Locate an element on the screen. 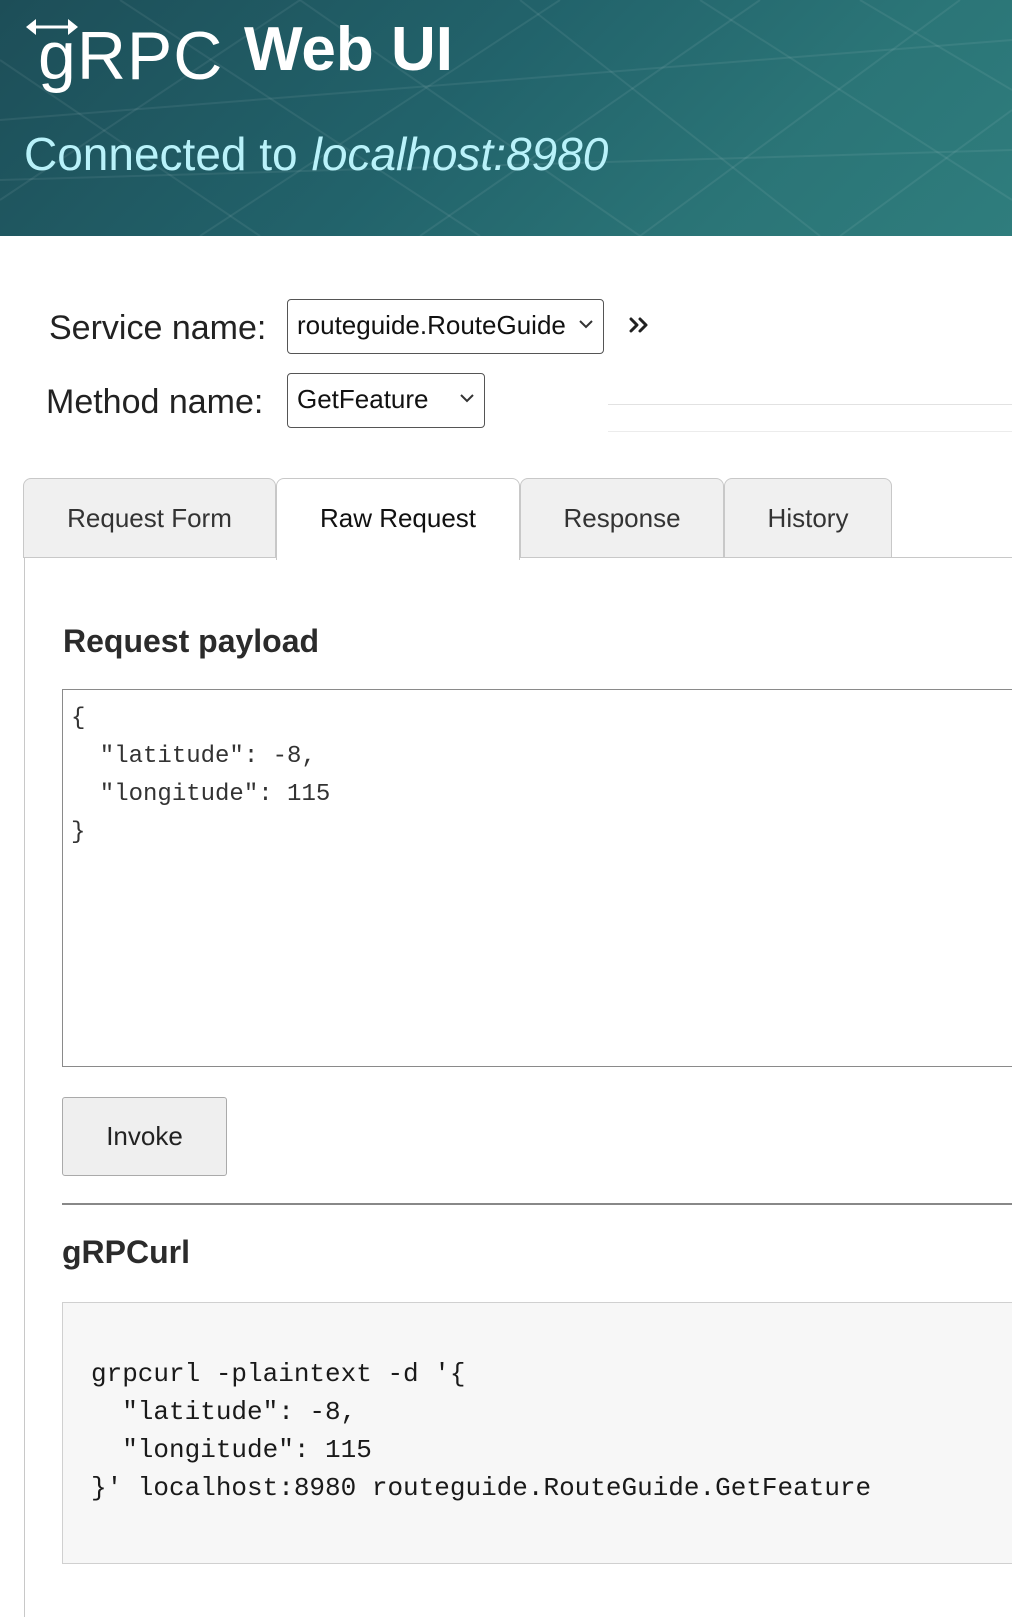 This screenshot has height=1617, width=1012. request-payload-title: Request payload is located at coordinates (191, 641).